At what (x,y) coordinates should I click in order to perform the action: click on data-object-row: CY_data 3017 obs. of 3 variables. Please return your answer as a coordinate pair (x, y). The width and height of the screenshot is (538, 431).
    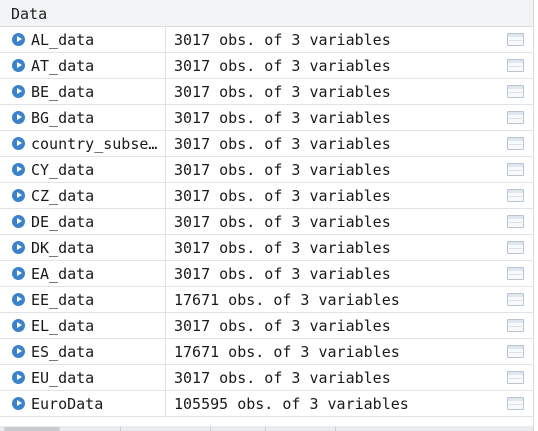
    Looking at the image, I should click on (266, 170).